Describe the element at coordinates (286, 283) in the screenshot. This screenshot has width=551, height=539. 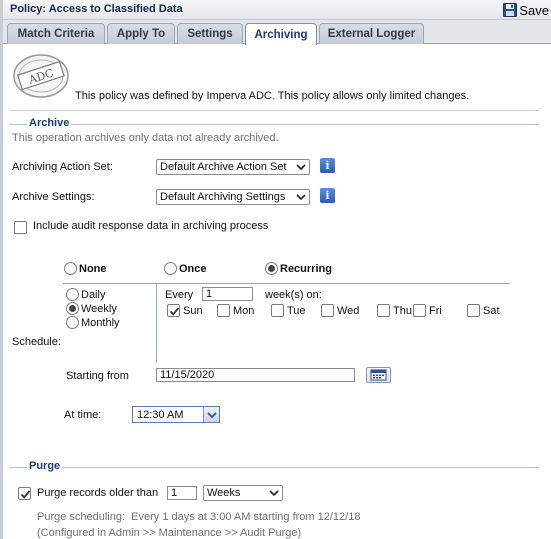
I see `schedule-divider` at that location.